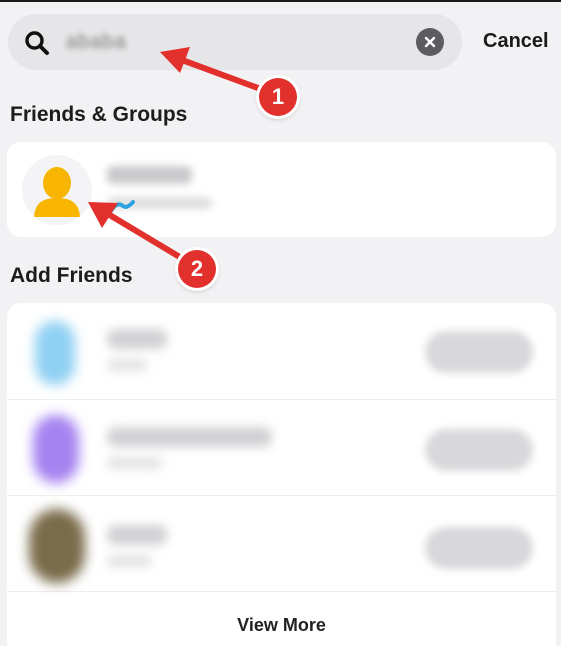 This screenshot has height=646, width=561. I want to click on annotation-badge-1: 1, so click(278, 97).